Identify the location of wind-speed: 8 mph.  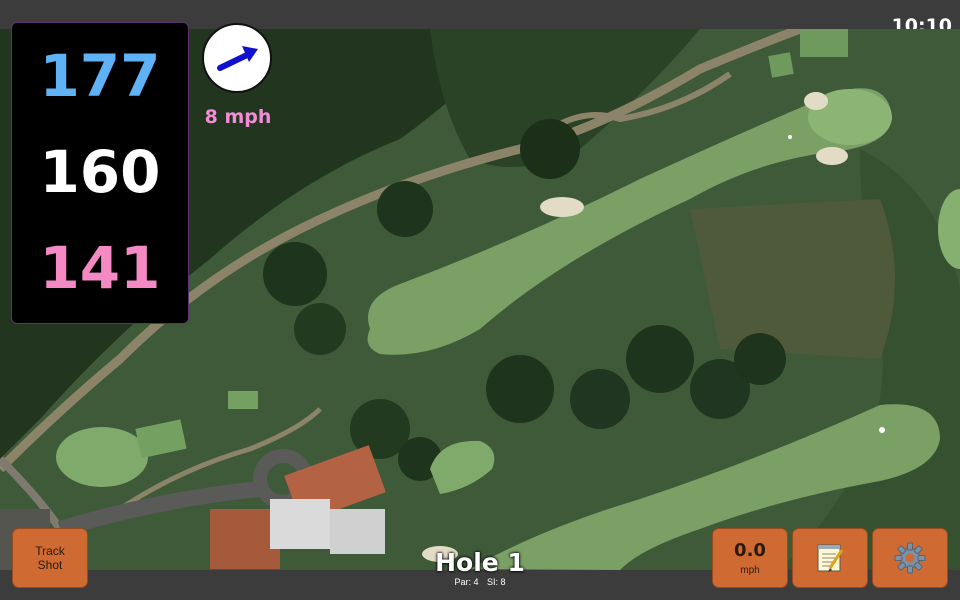
(238, 117).